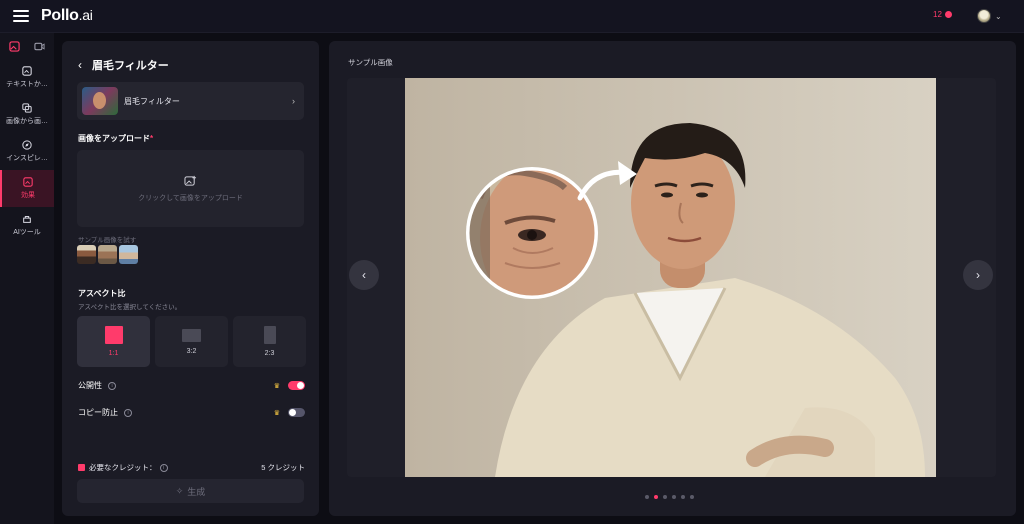 The width and height of the screenshot is (1024, 524). What do you see at coordinates (152, 138) in the screenshot?
I see `required-mark: *` at bounding box center [152, 138].